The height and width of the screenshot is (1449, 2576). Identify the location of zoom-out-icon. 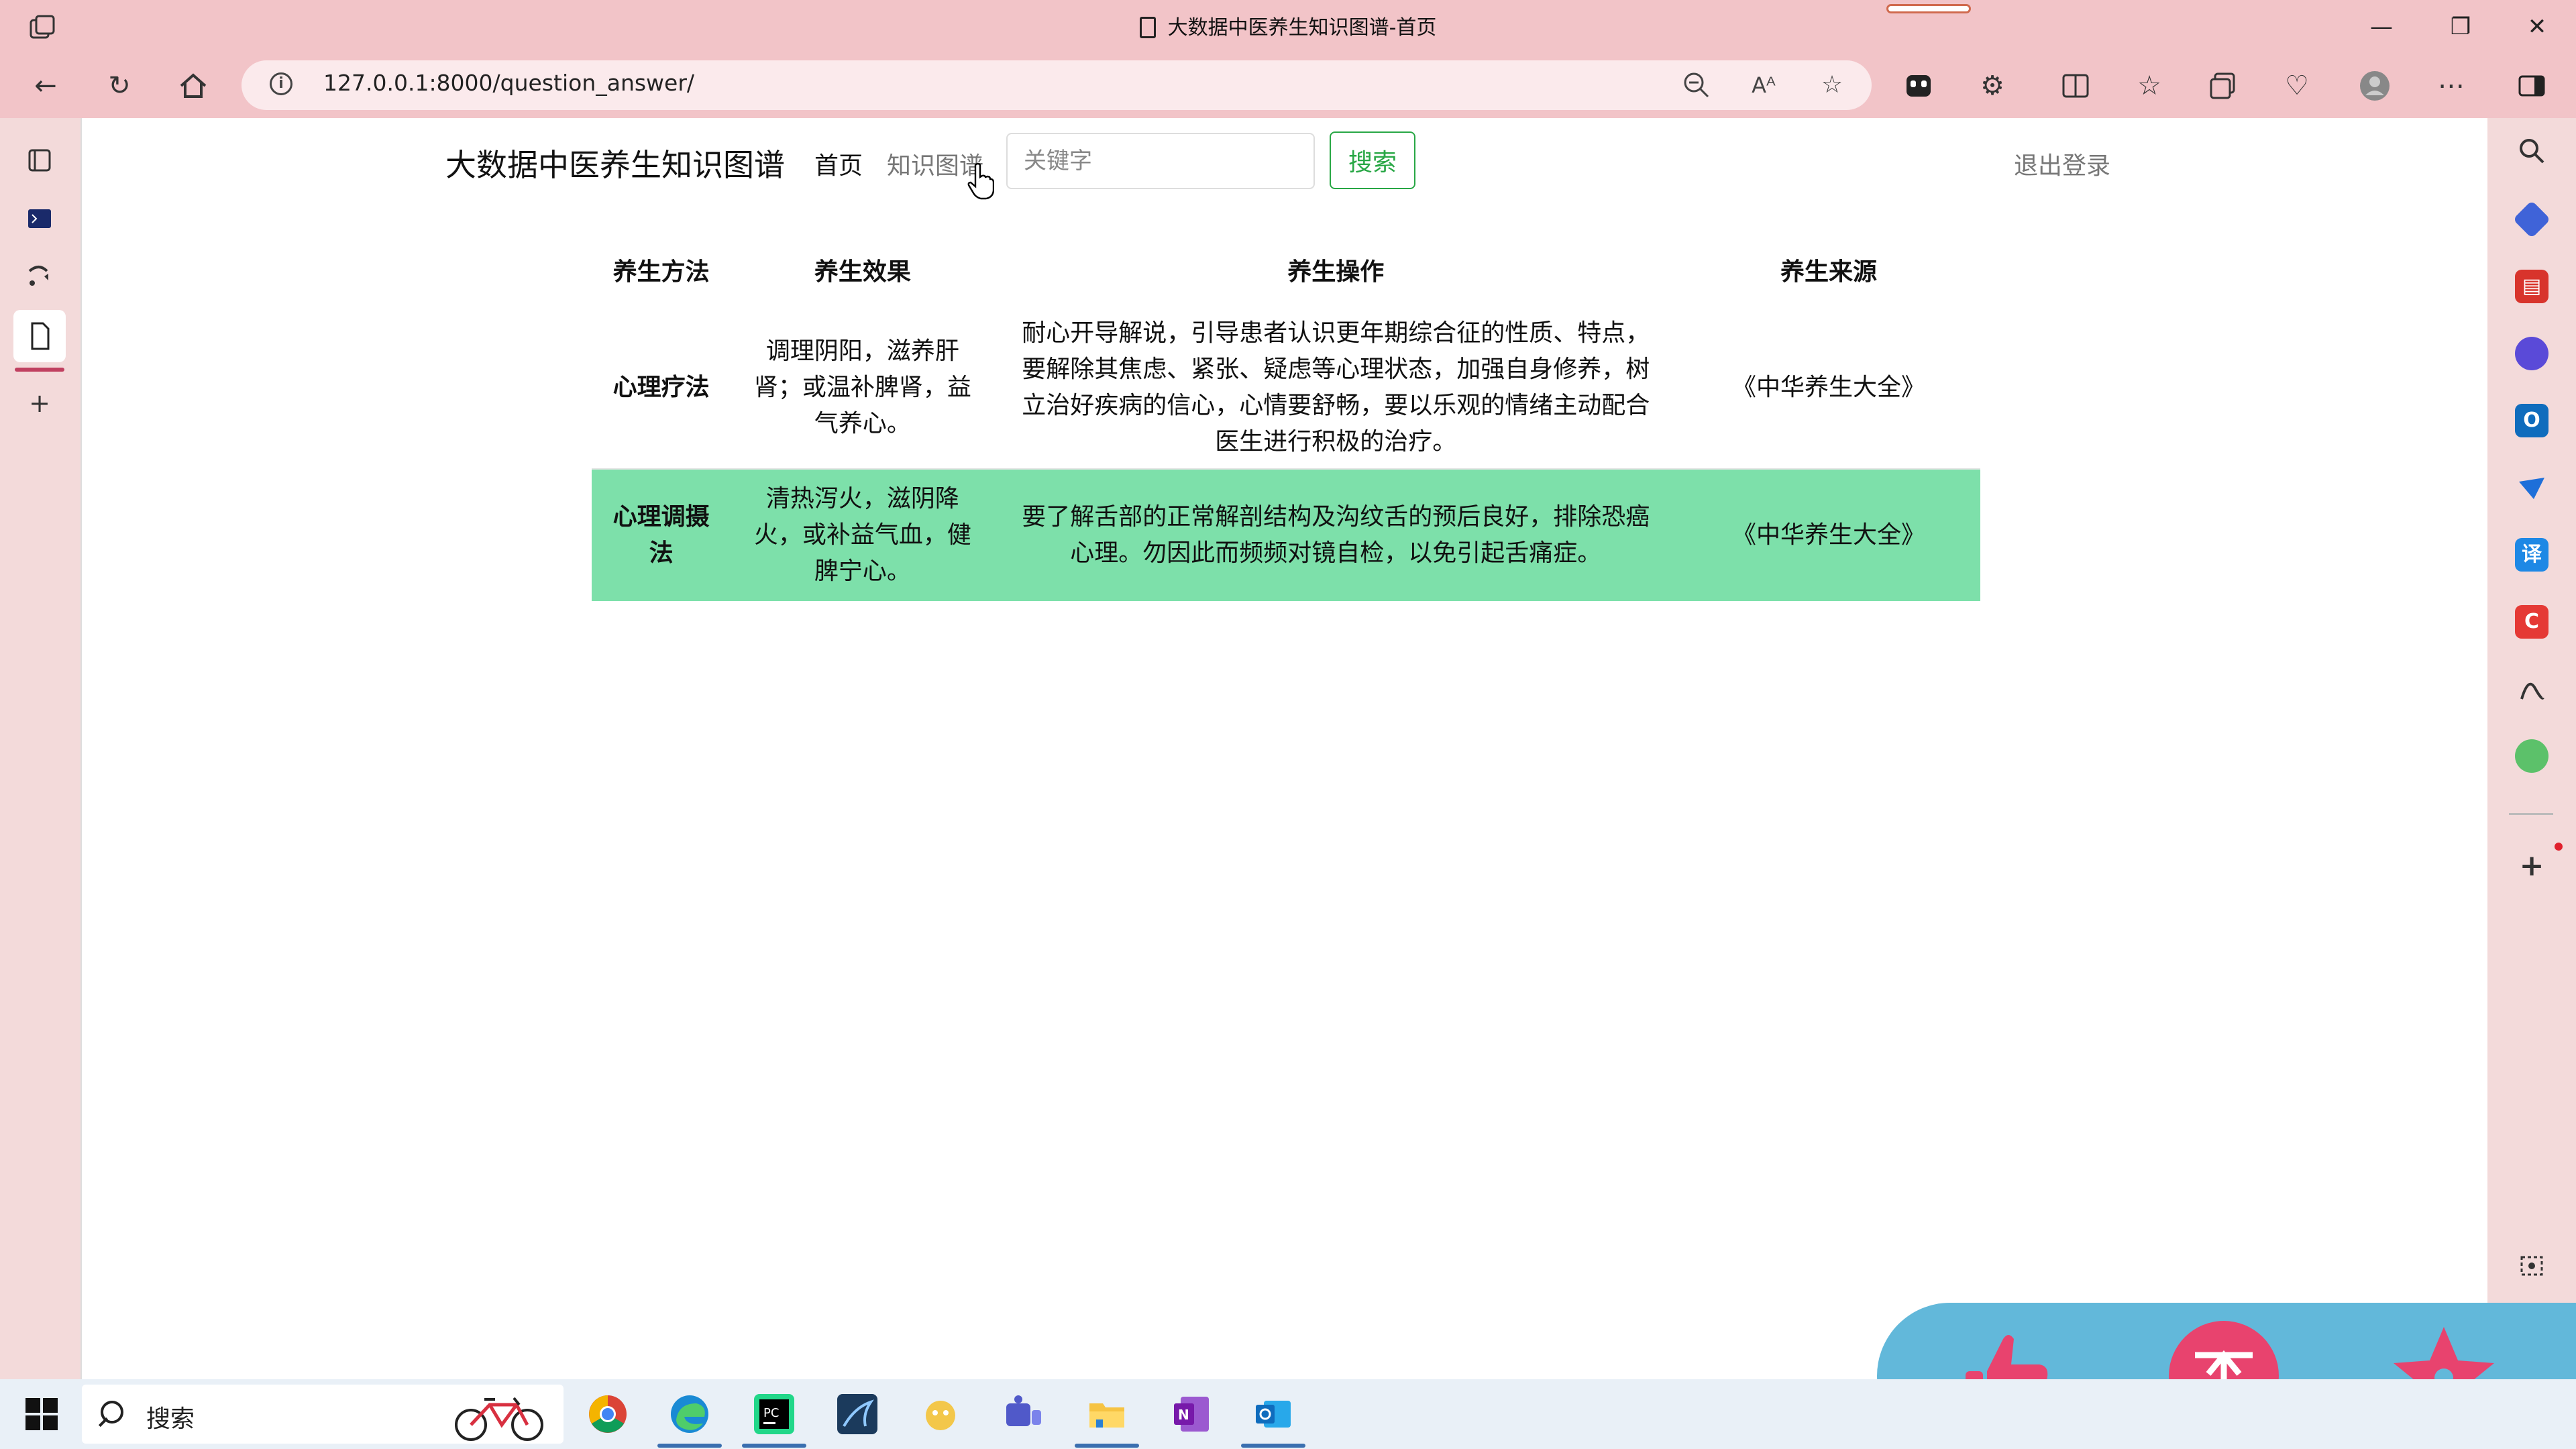
(1696, 85).